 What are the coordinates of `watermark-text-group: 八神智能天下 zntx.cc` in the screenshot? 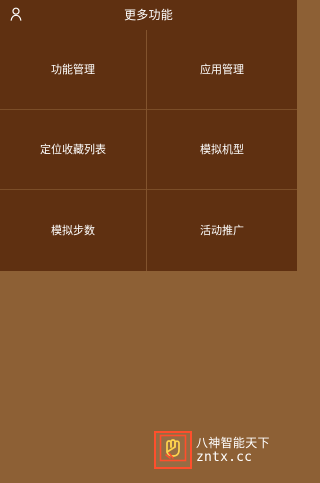 It's located at (233, 450).